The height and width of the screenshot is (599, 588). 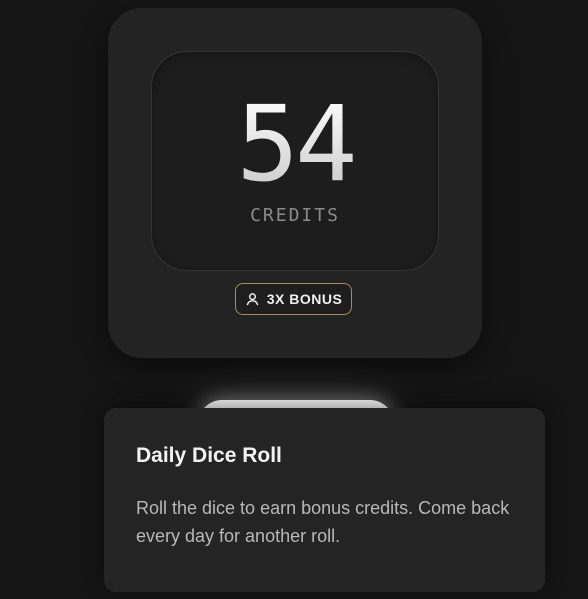 What do you see at coordinates (295, 144) in the screenshot?
I see `credits-value: 54` at bounding box center [295, 144].